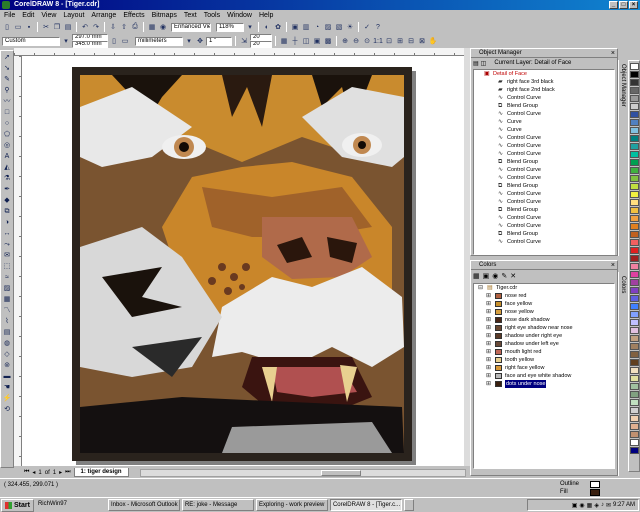  What do you see at coordinates (190, 15) in the screenshot?
I see `menu-text: Text` at bounding box center [190, 15].